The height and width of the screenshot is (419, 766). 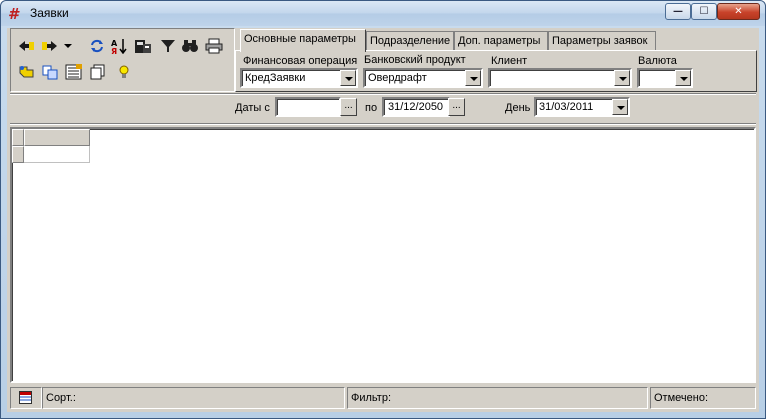 I want to click on date-to-field: 31/12/2050, so click(x=416, y=107).